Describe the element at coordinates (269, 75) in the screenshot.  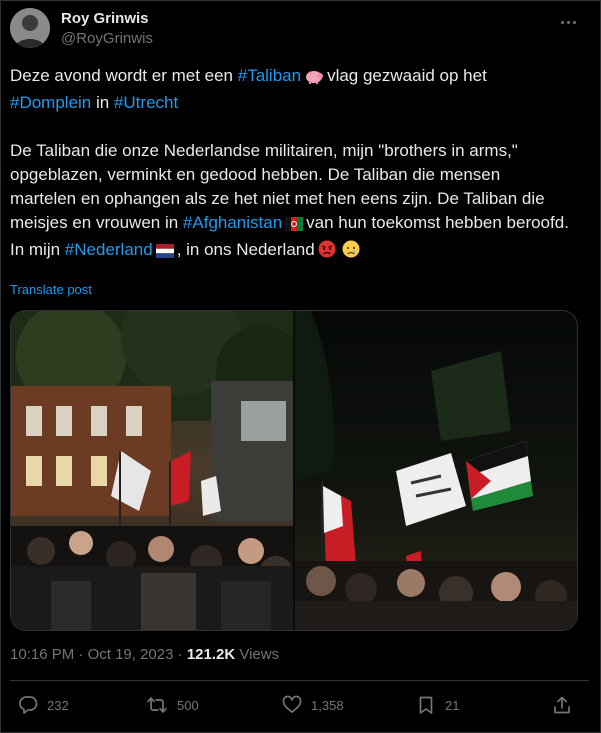
I see `hashtag-taliban: #Taliban` at that location.